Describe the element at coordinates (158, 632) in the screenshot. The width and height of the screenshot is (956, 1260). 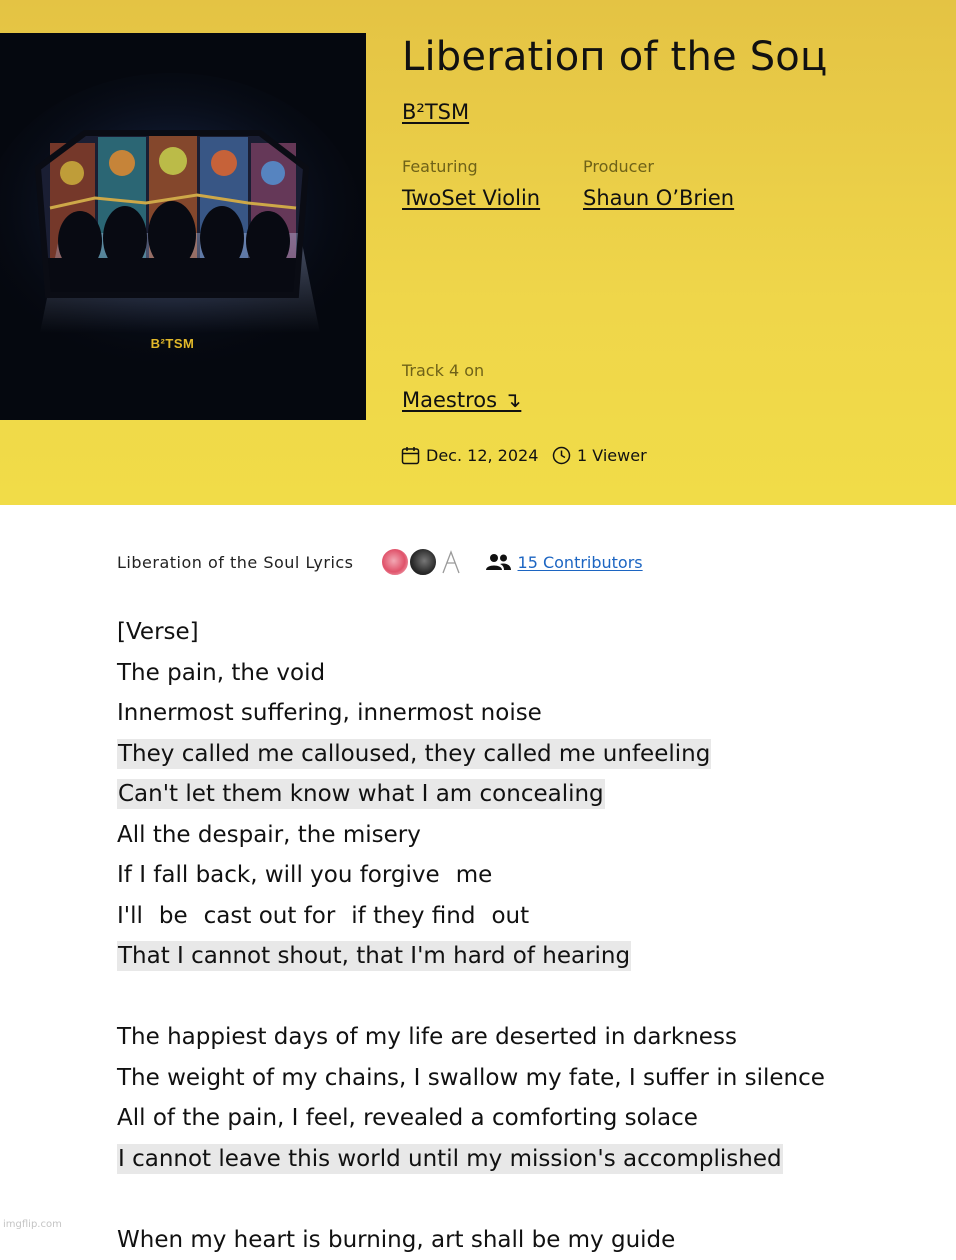
I see `section-header: [Verse]` at that location.